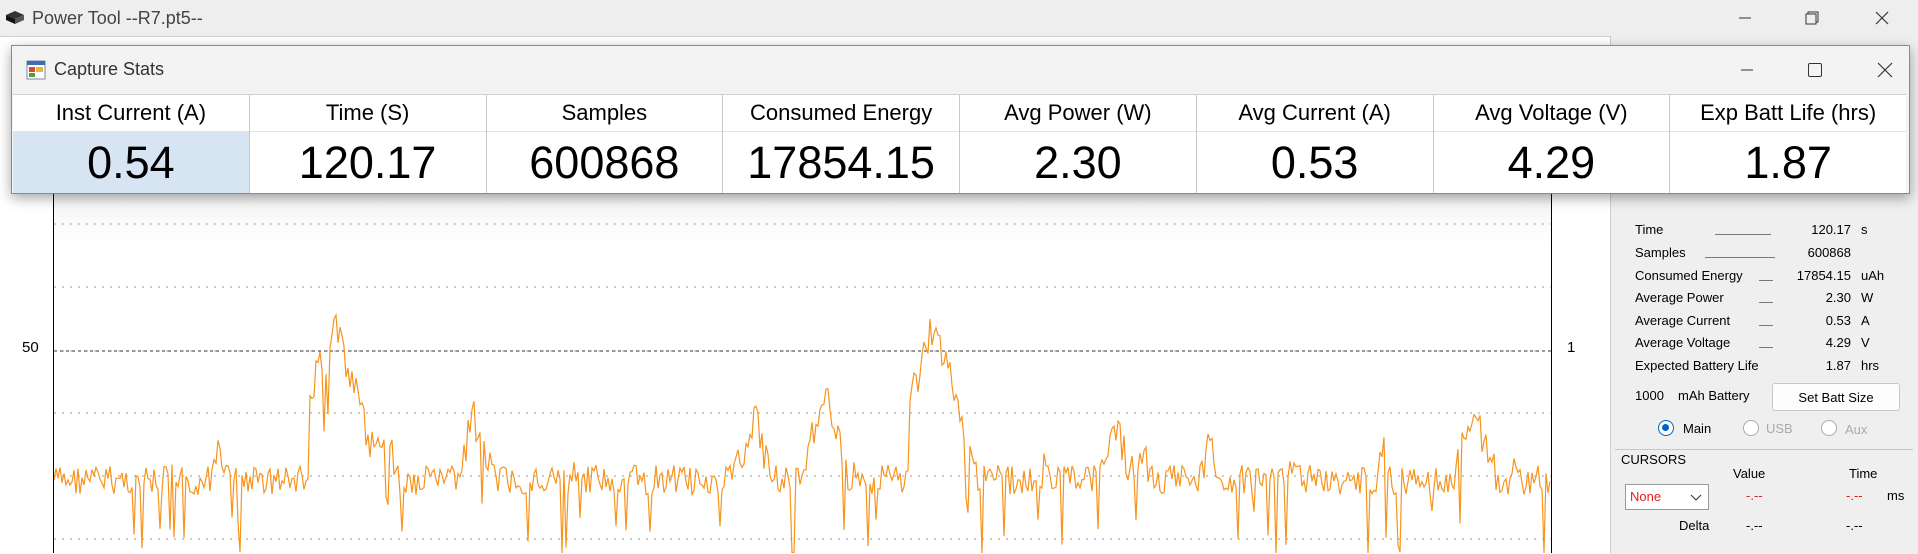  Describe the element at coordinates (1646, 496) in the screenshot. I see `cursor-select-value: None` at that location.